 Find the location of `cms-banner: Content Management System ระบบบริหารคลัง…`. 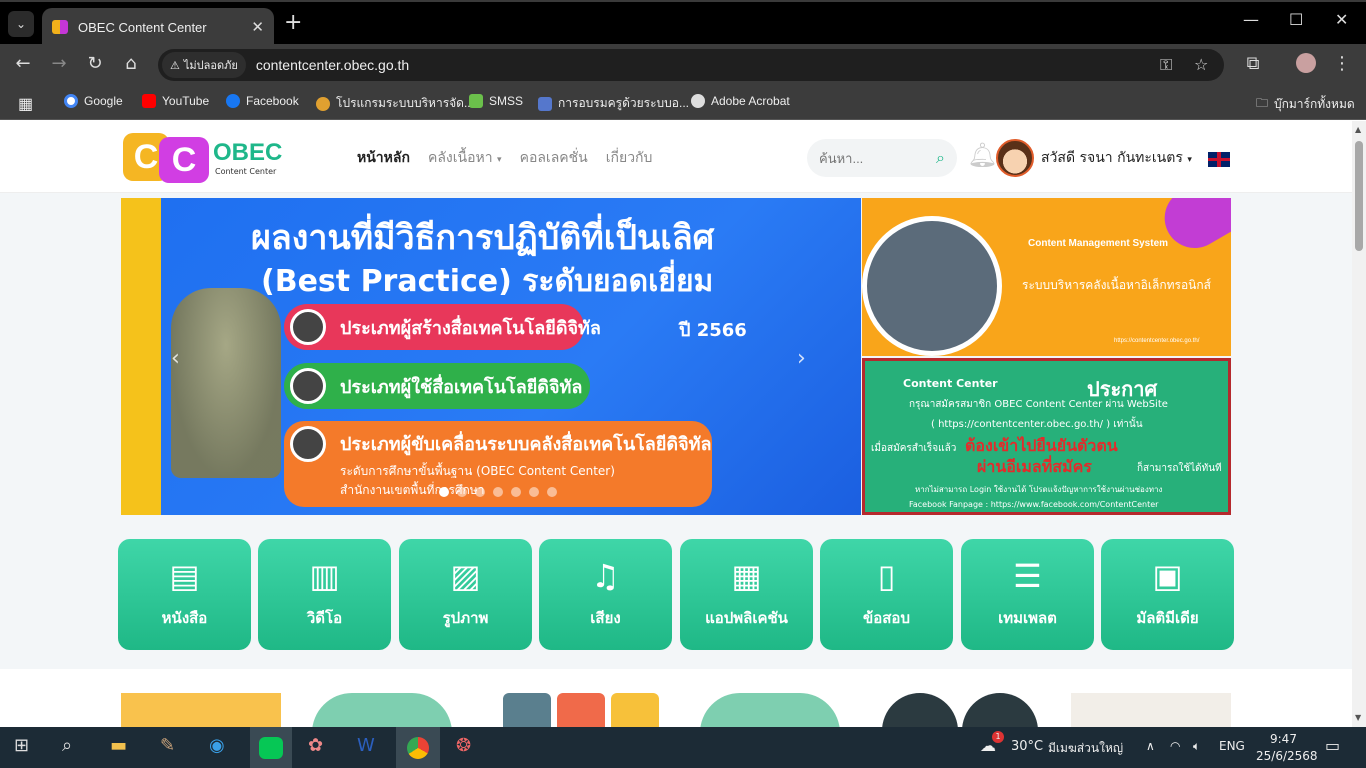

cms-banner: Content Management System ระบบบริหารคลัง… is located at coordinates (1046, 277).